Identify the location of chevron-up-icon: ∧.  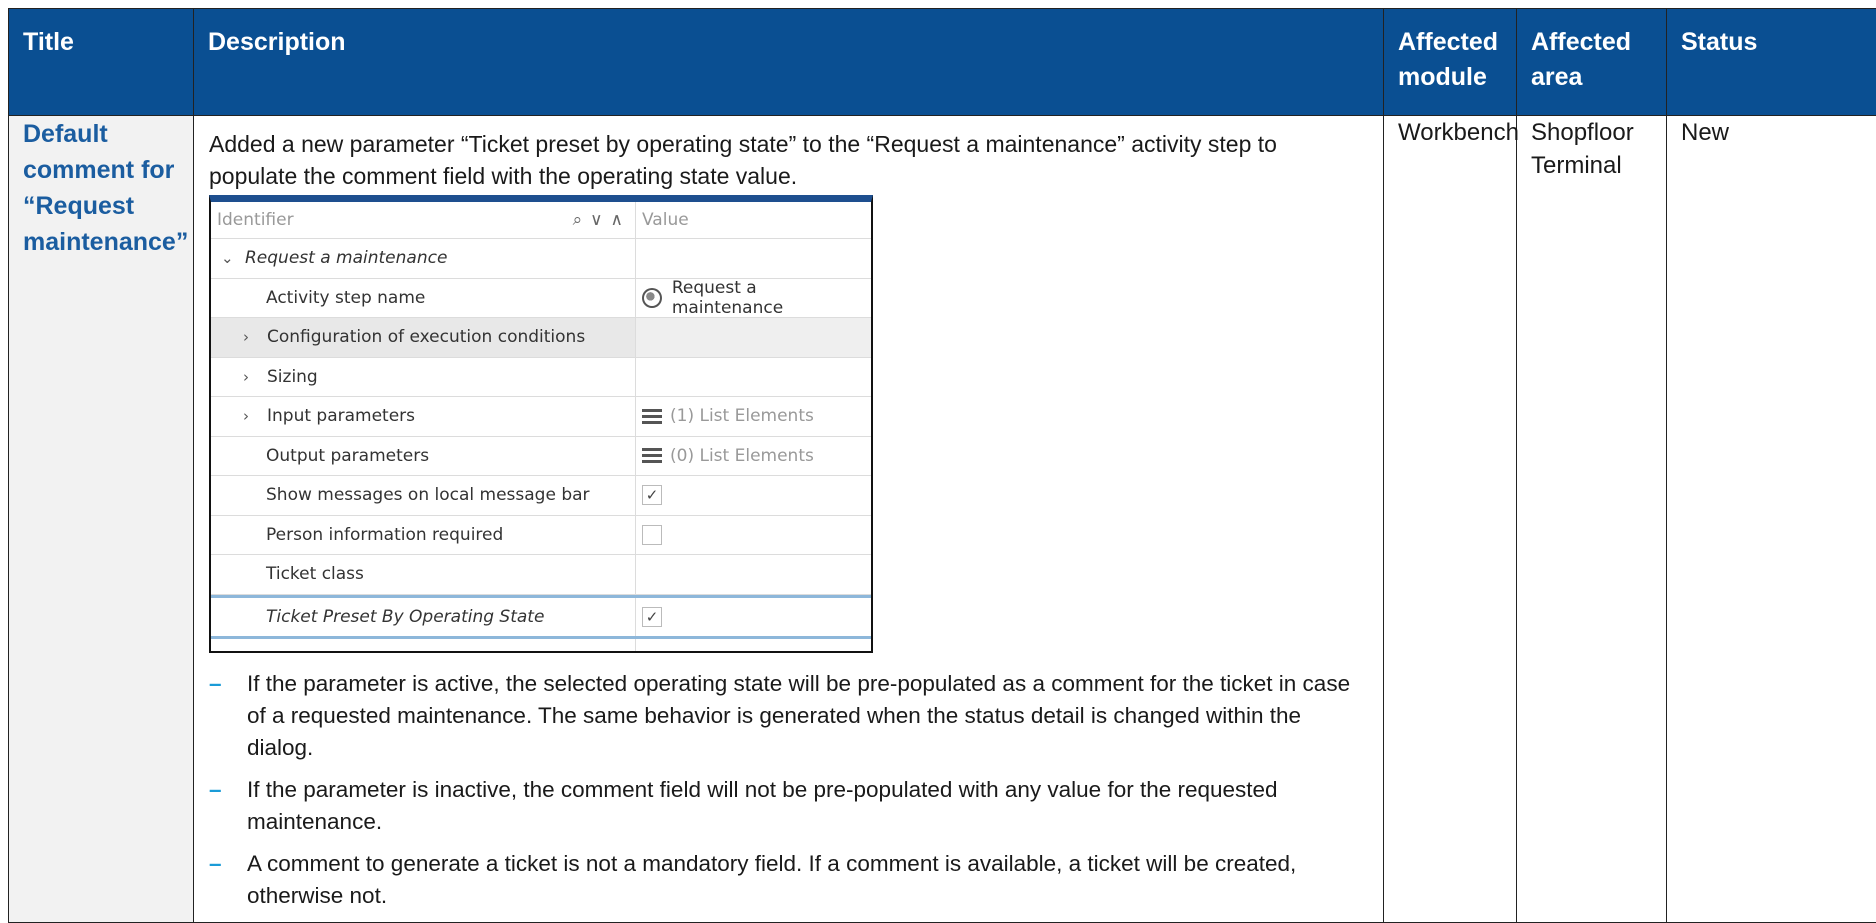
(617, 220).